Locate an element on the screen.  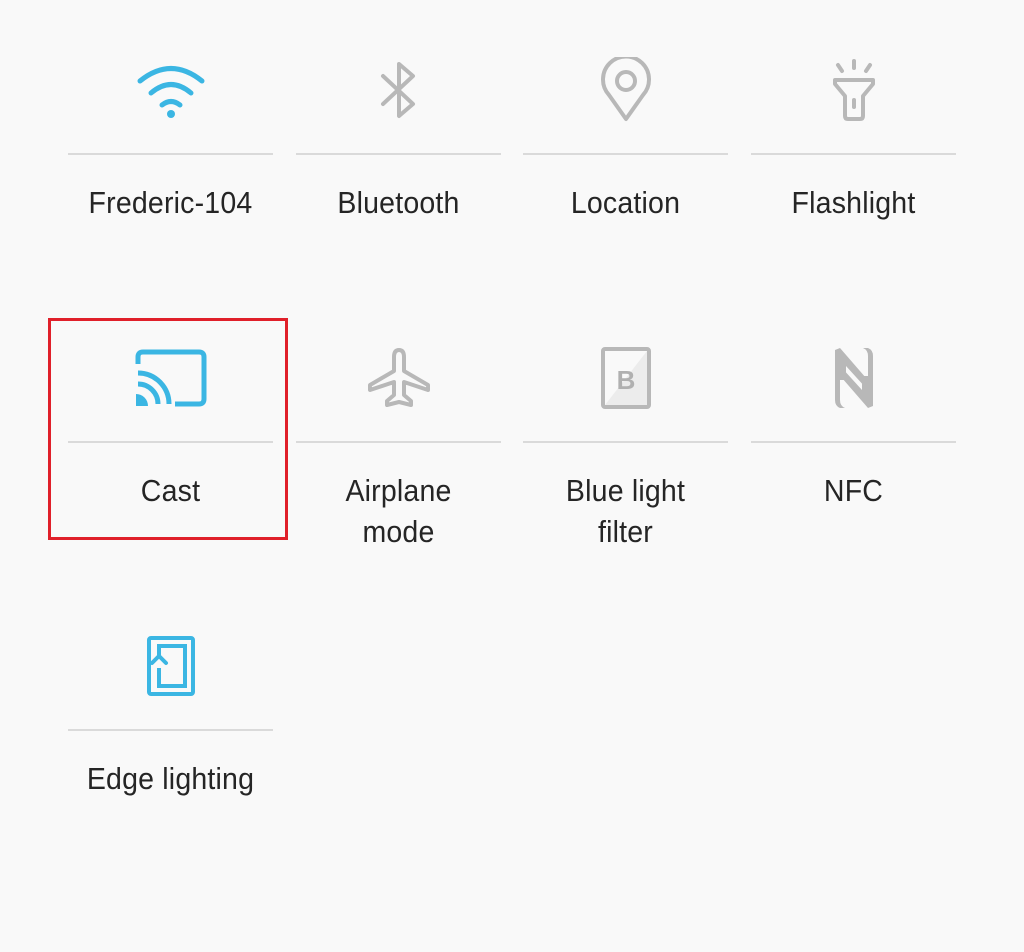
tile-label: Location is located at coordinates (625, 202).